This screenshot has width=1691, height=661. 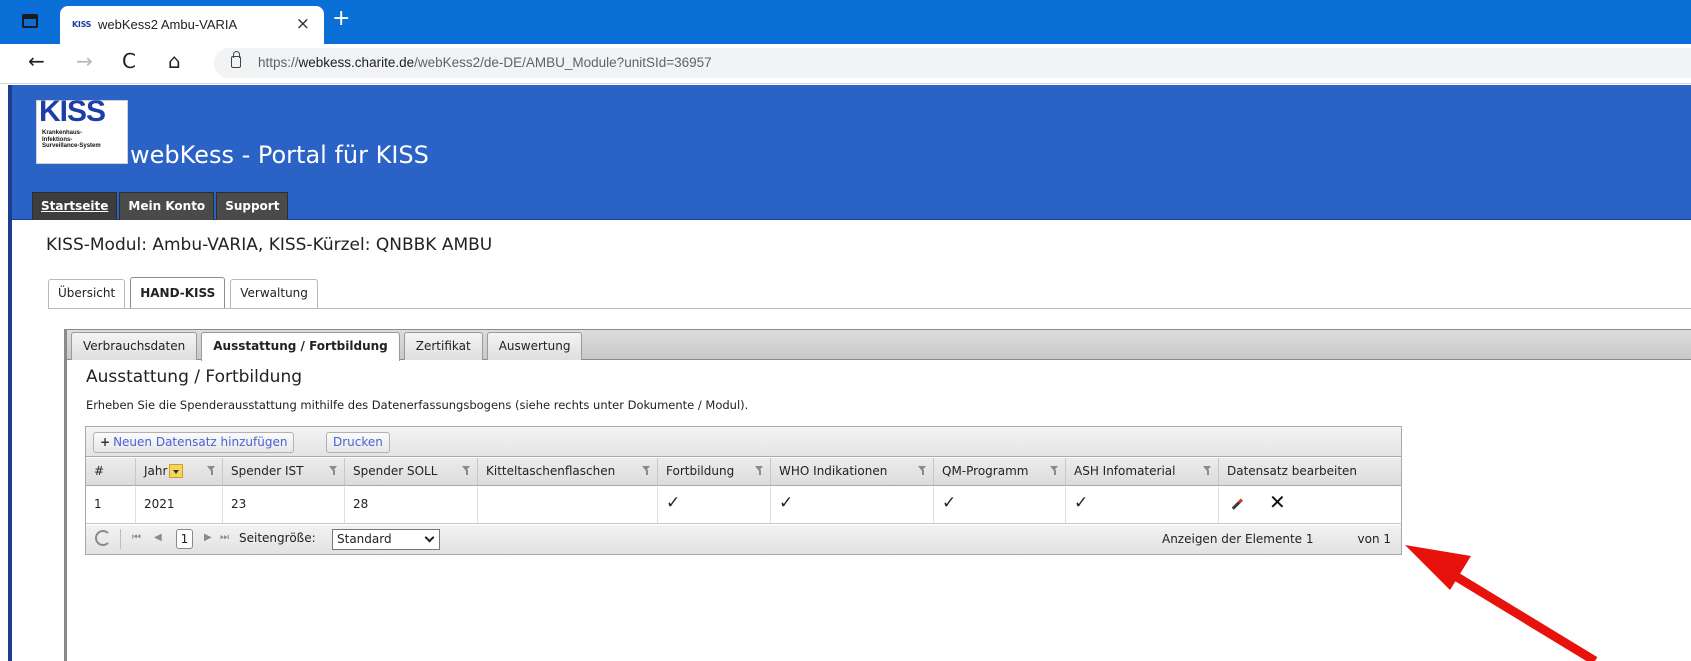 I want to click on nav-support: Support, so click(x=252, y=206).